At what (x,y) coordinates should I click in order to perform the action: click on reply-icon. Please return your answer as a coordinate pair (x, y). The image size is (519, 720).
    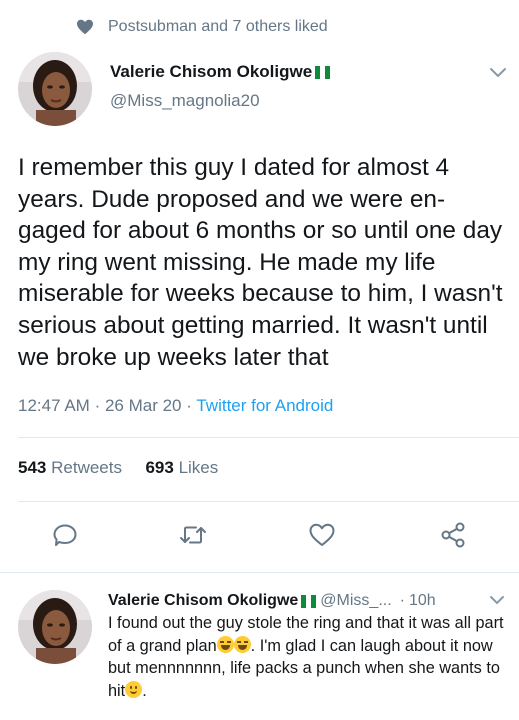
    Looking at the image, I should click on (65, 535).